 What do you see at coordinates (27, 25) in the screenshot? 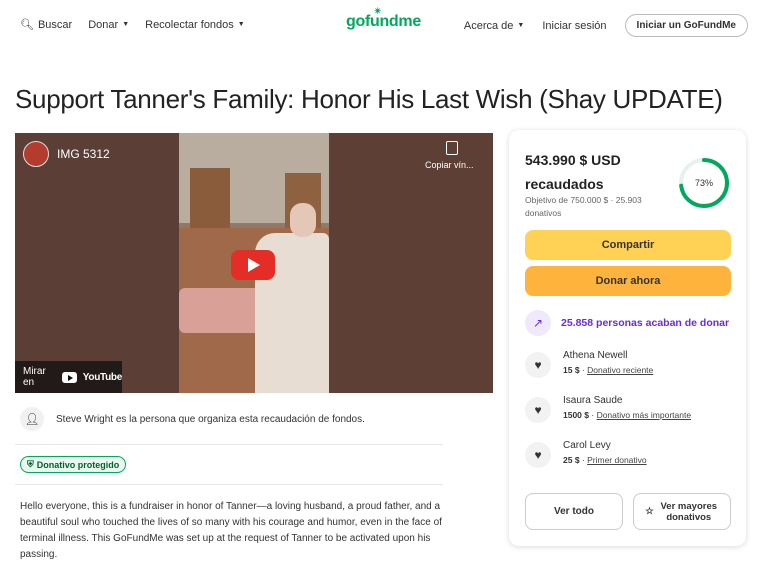
I see `search-icon: 🔍︎` at bounding box center [27, 25].